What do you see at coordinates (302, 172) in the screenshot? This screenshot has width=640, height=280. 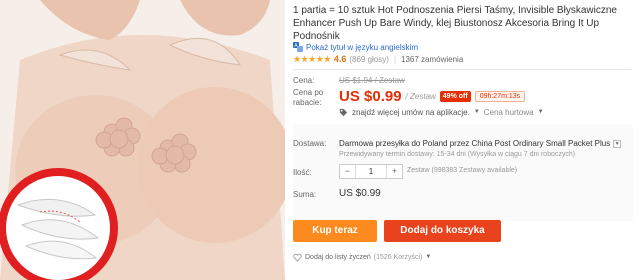 I see `quantity-label: Ilość:` at bounding box center [302, 172].